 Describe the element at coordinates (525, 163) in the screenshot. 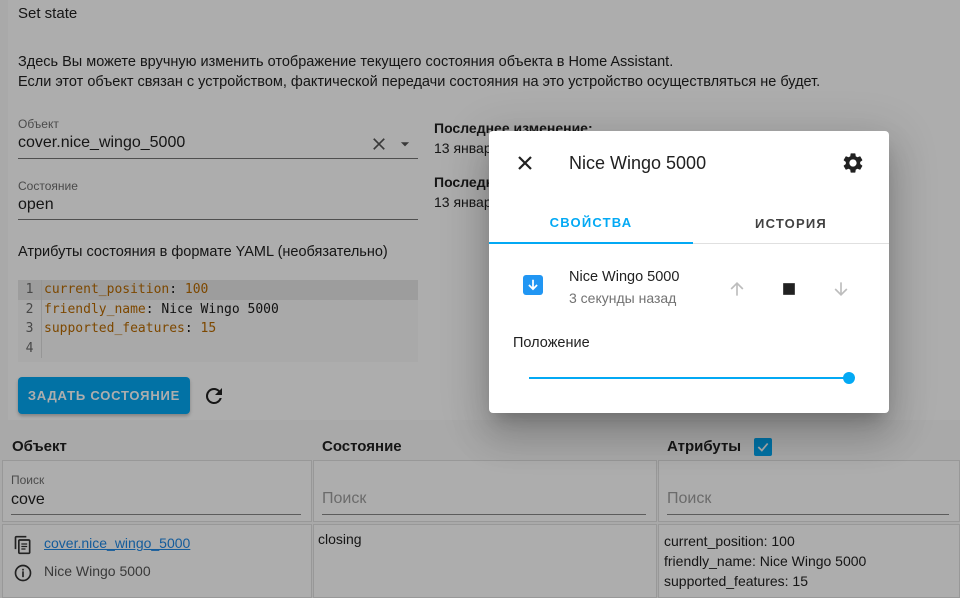

I see `close-icon` at that location.